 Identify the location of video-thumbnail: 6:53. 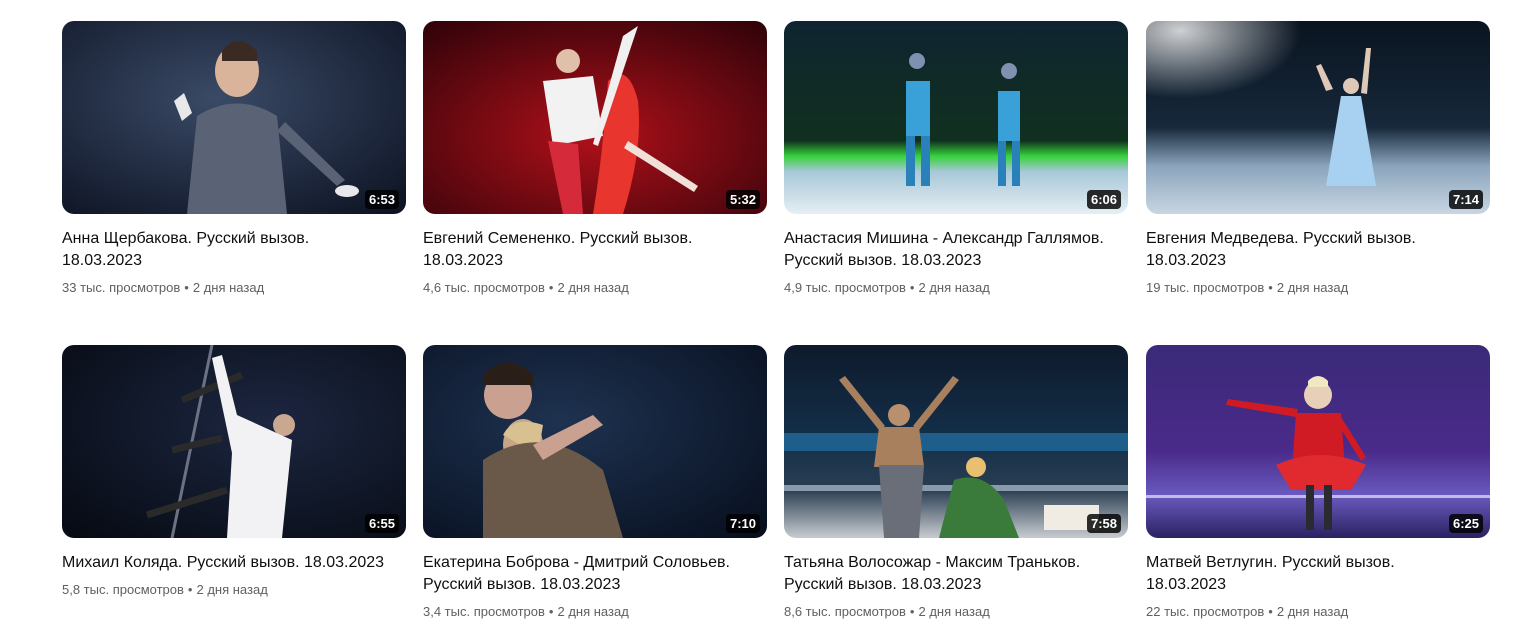
(234, 117).